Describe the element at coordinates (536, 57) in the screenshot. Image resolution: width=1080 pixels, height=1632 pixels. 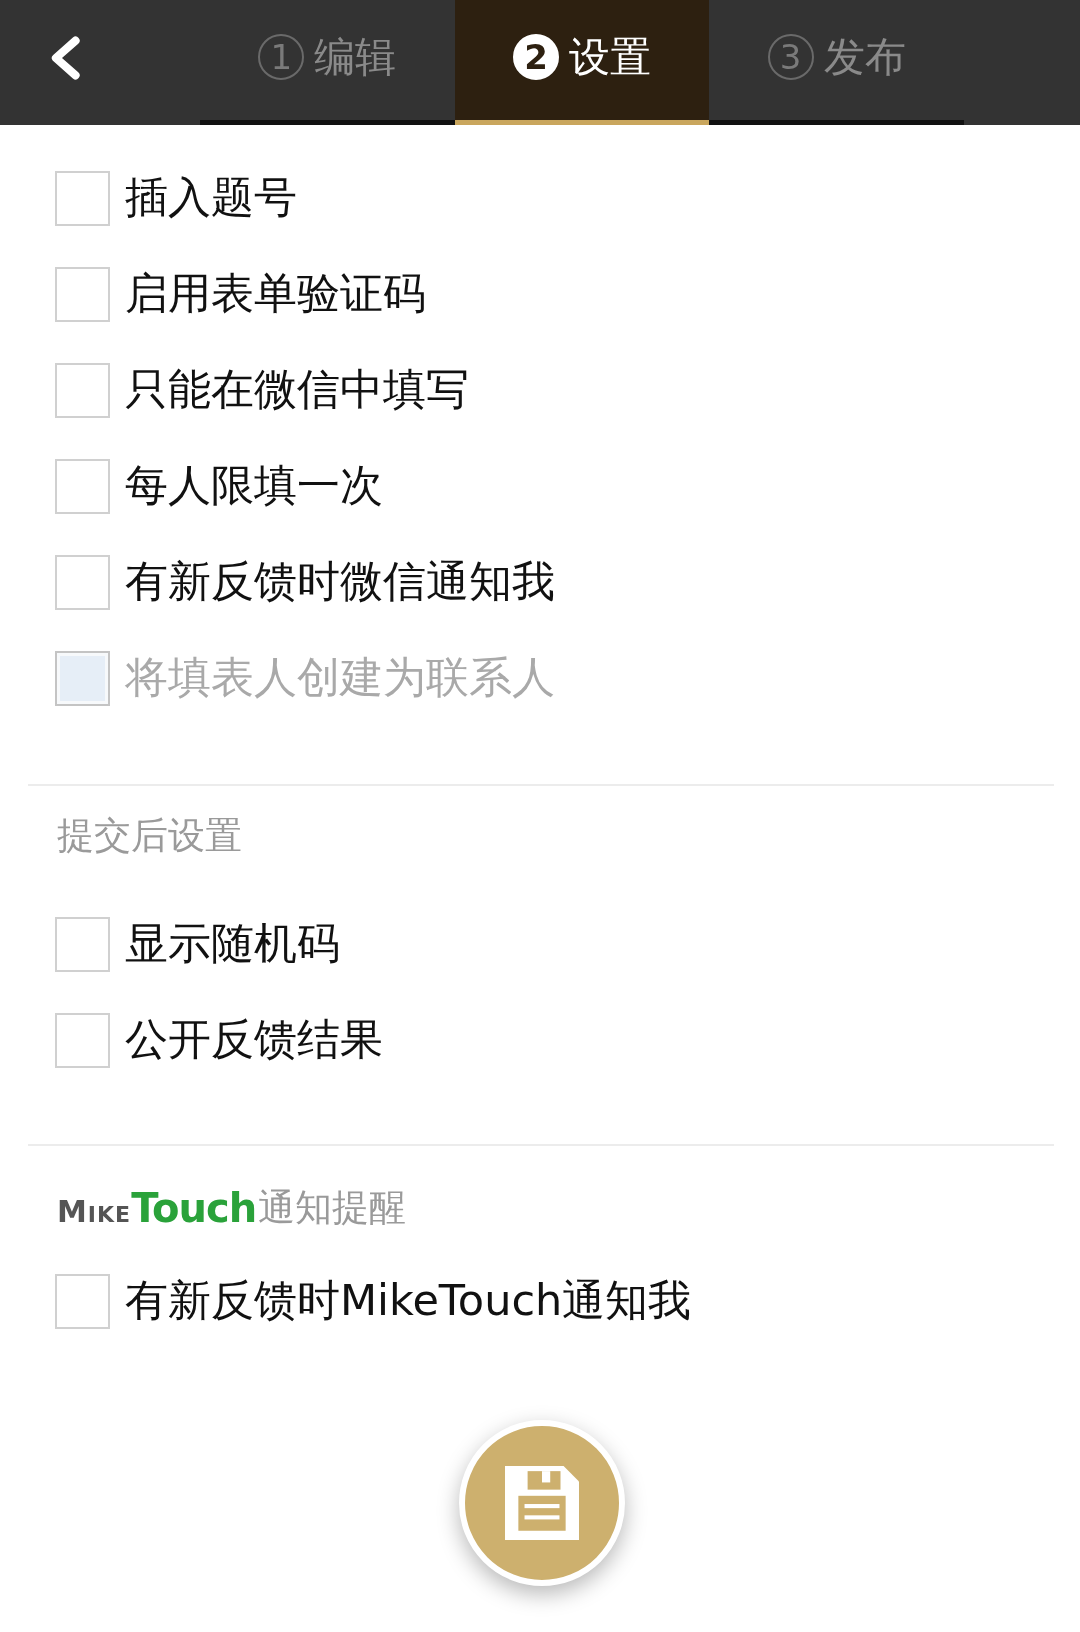
I see `step-number: 2` at that location.